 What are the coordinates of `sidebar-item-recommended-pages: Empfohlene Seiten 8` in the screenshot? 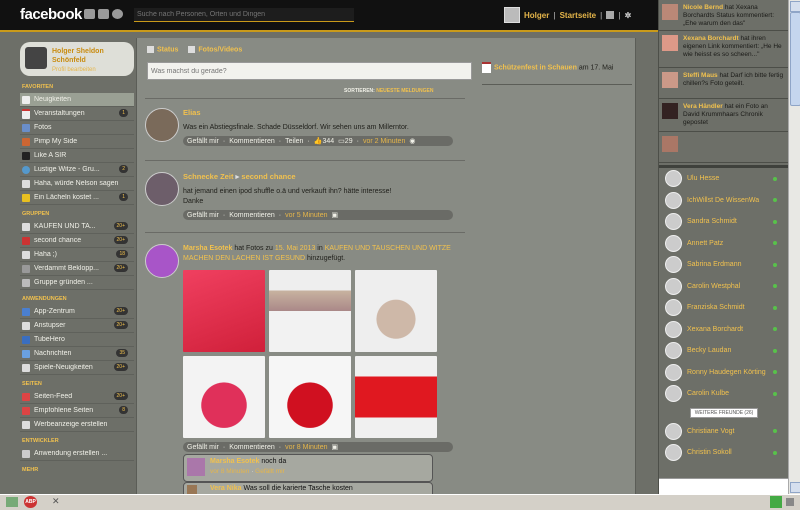 It's located at (77, 411).